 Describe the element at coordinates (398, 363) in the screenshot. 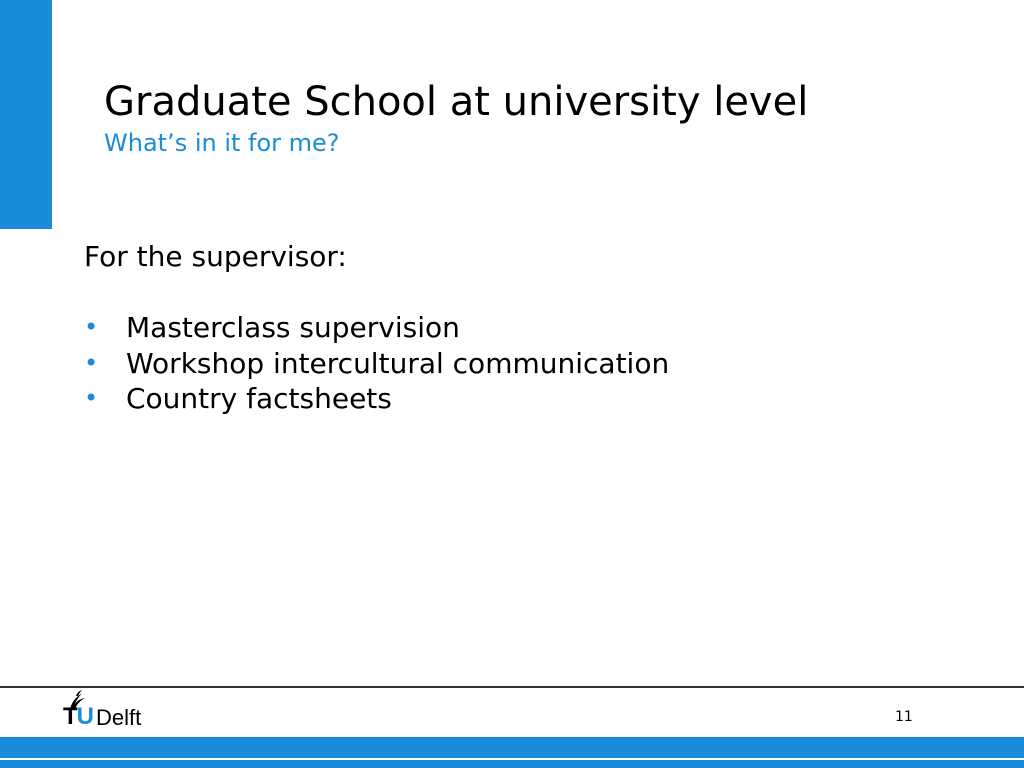

I see `list-item-text: Workshop intercultural communication` at that location.